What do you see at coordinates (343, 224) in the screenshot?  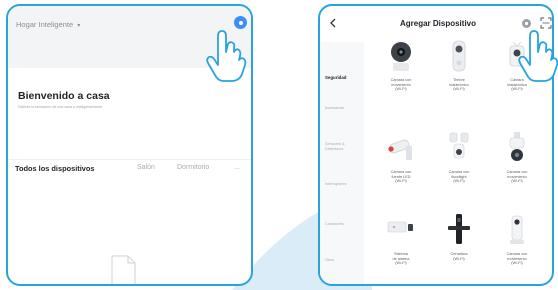 I see `category-cutters: Cortadores` at bounding box center [343, 224].